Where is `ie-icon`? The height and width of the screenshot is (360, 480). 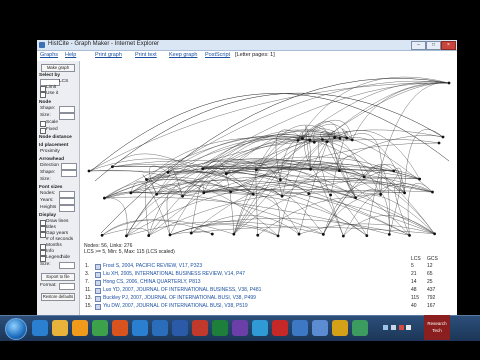 ie-icon is located at coordinates (40, 328).